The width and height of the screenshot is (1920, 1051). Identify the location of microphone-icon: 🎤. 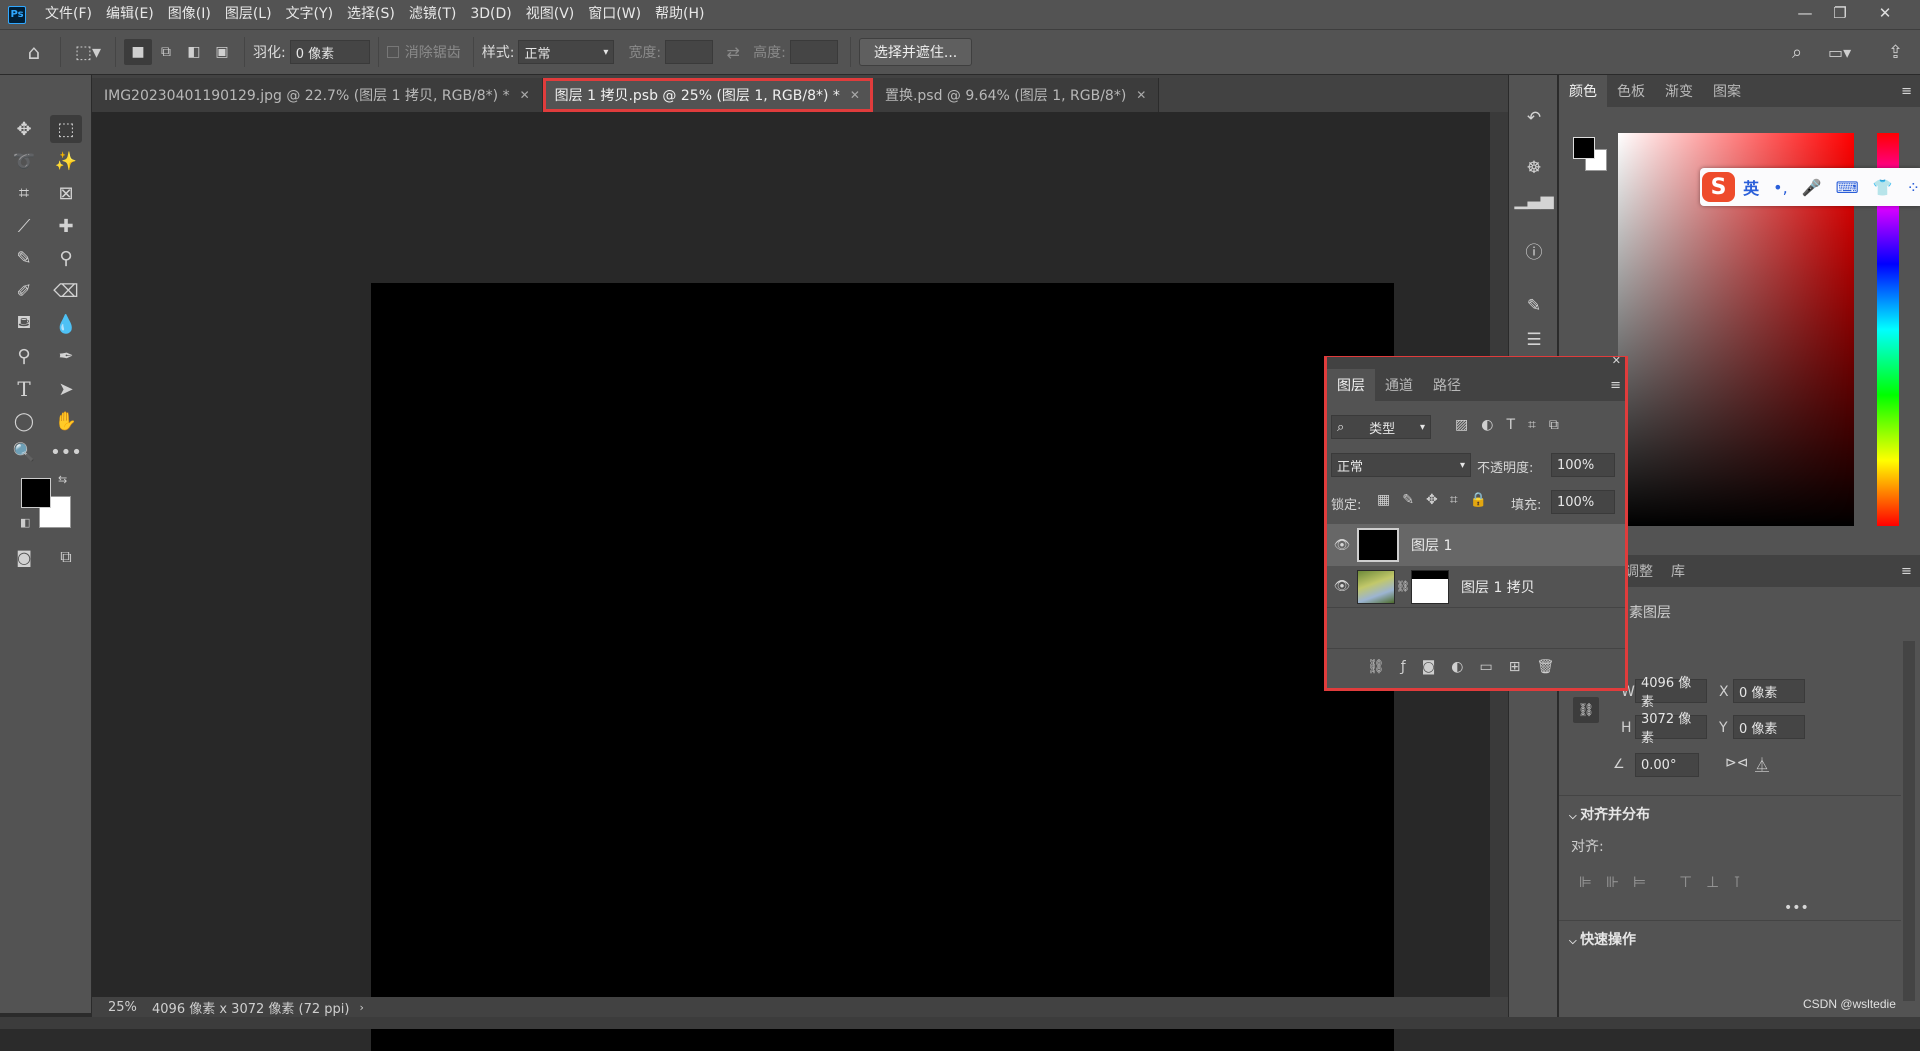
(1812, 187).